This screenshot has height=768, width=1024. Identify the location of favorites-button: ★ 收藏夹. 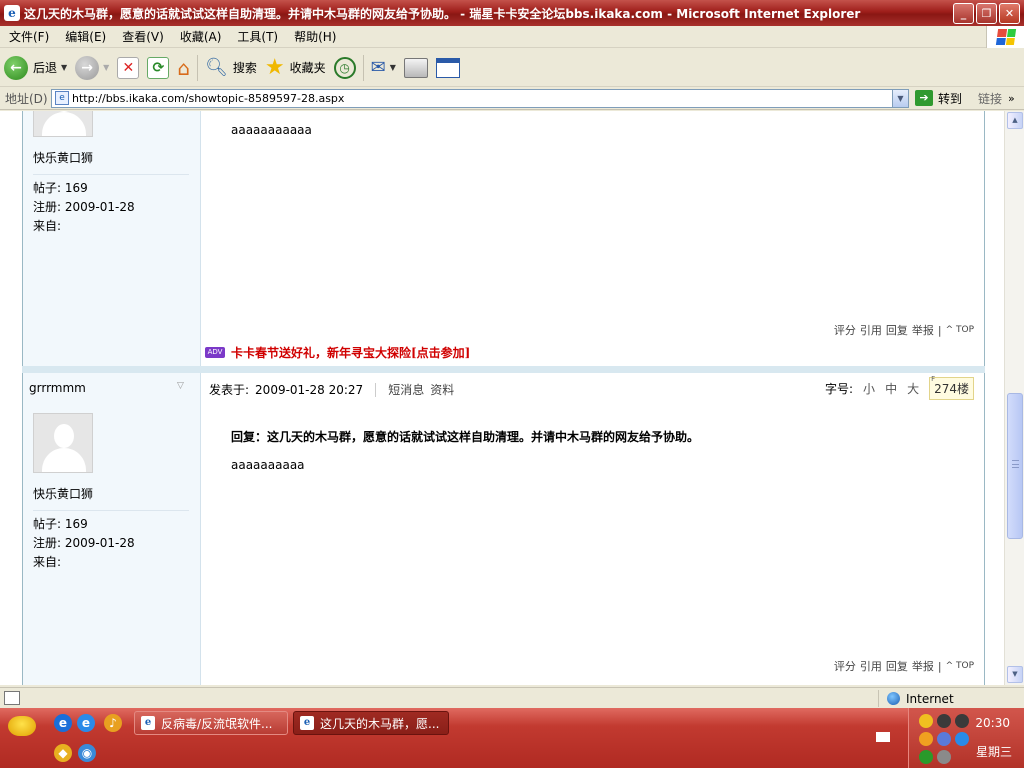
(295, 68).